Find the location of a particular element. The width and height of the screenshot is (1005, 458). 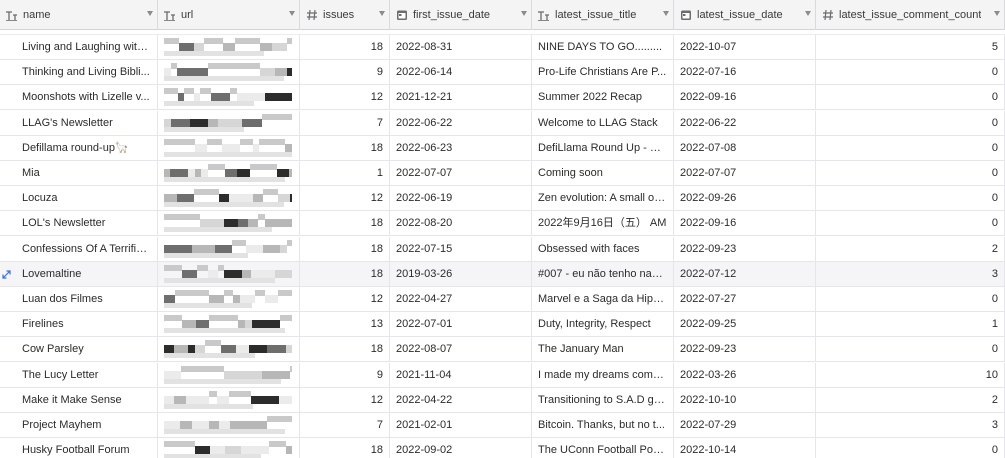

cell-first-issue-date: 2022-06-19 is located at coordinates (461, 198).